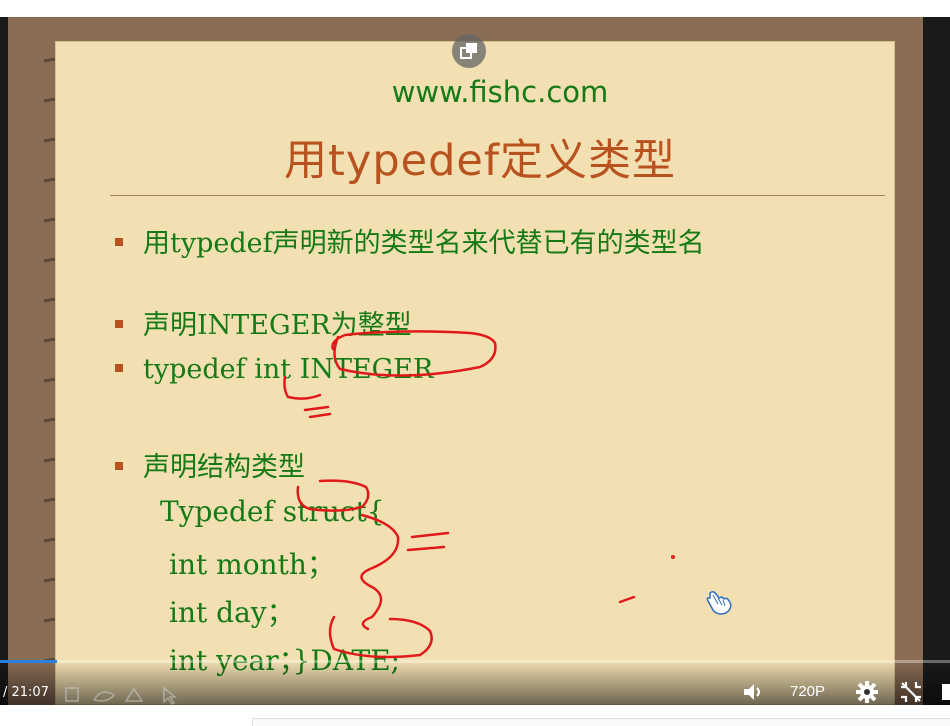 The height and width of the screenshot is (726, 950). Describe the element at coordinates (424, 243) in the screenshot. I see `bullet-text: 用typedef声明新的类型名来代替已有的类型名` at that location.